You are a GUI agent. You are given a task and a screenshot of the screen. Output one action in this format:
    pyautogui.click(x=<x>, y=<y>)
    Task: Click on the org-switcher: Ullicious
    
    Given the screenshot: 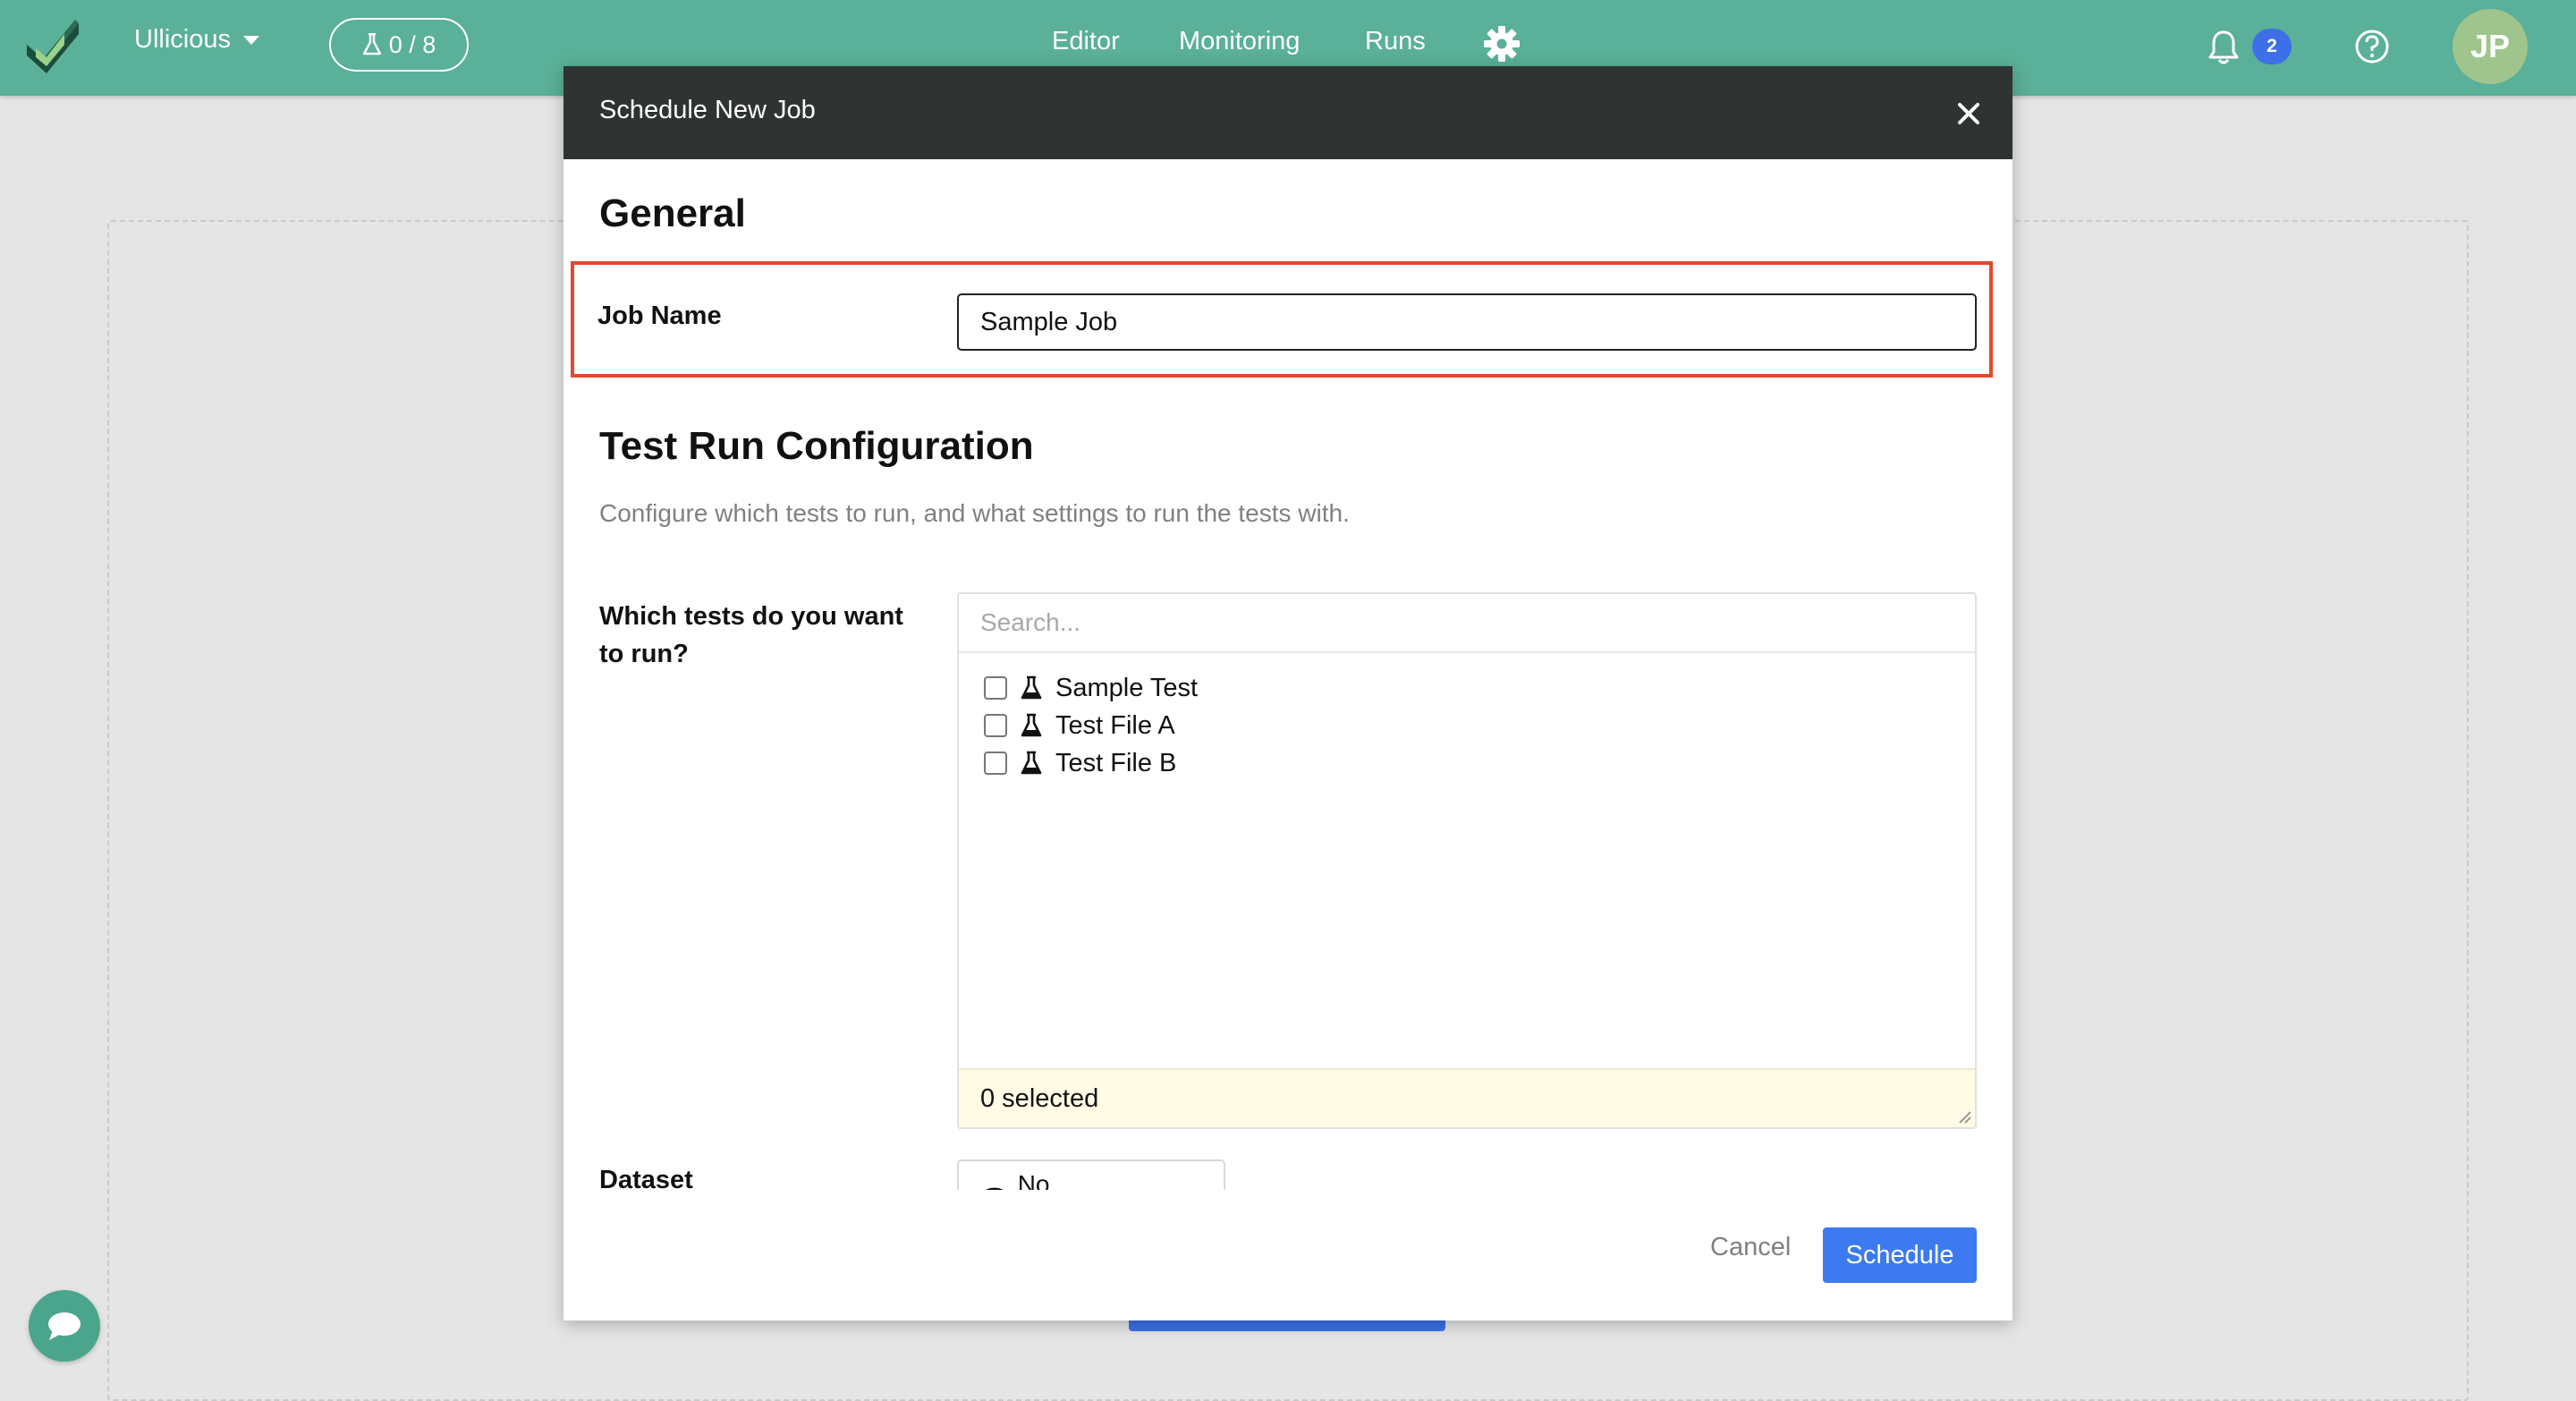 What is the action you would take?
    pyautogui.click(x=196, y=40)
    